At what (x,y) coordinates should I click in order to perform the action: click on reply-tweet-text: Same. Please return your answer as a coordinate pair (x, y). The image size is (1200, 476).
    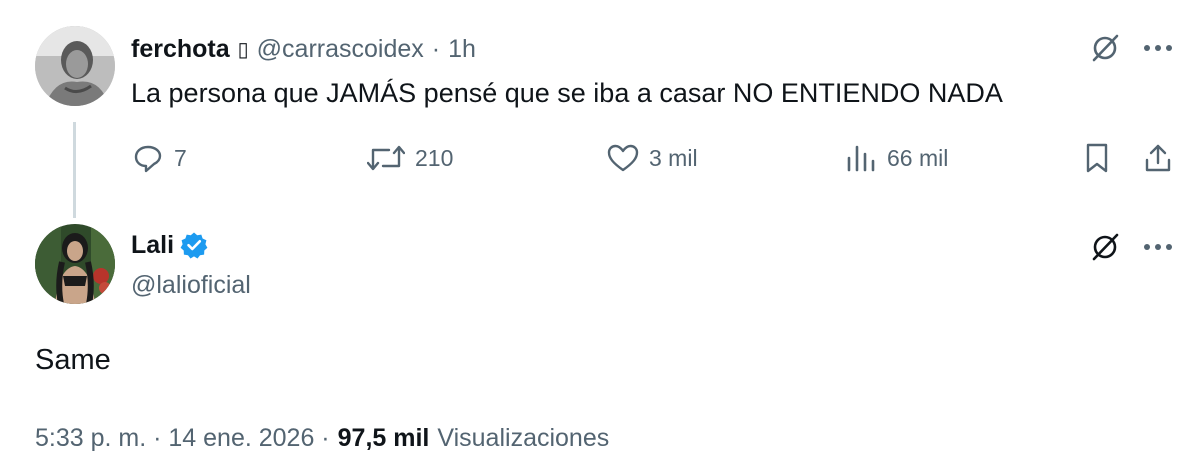
    Looking at the image, I should click on (73, 360).